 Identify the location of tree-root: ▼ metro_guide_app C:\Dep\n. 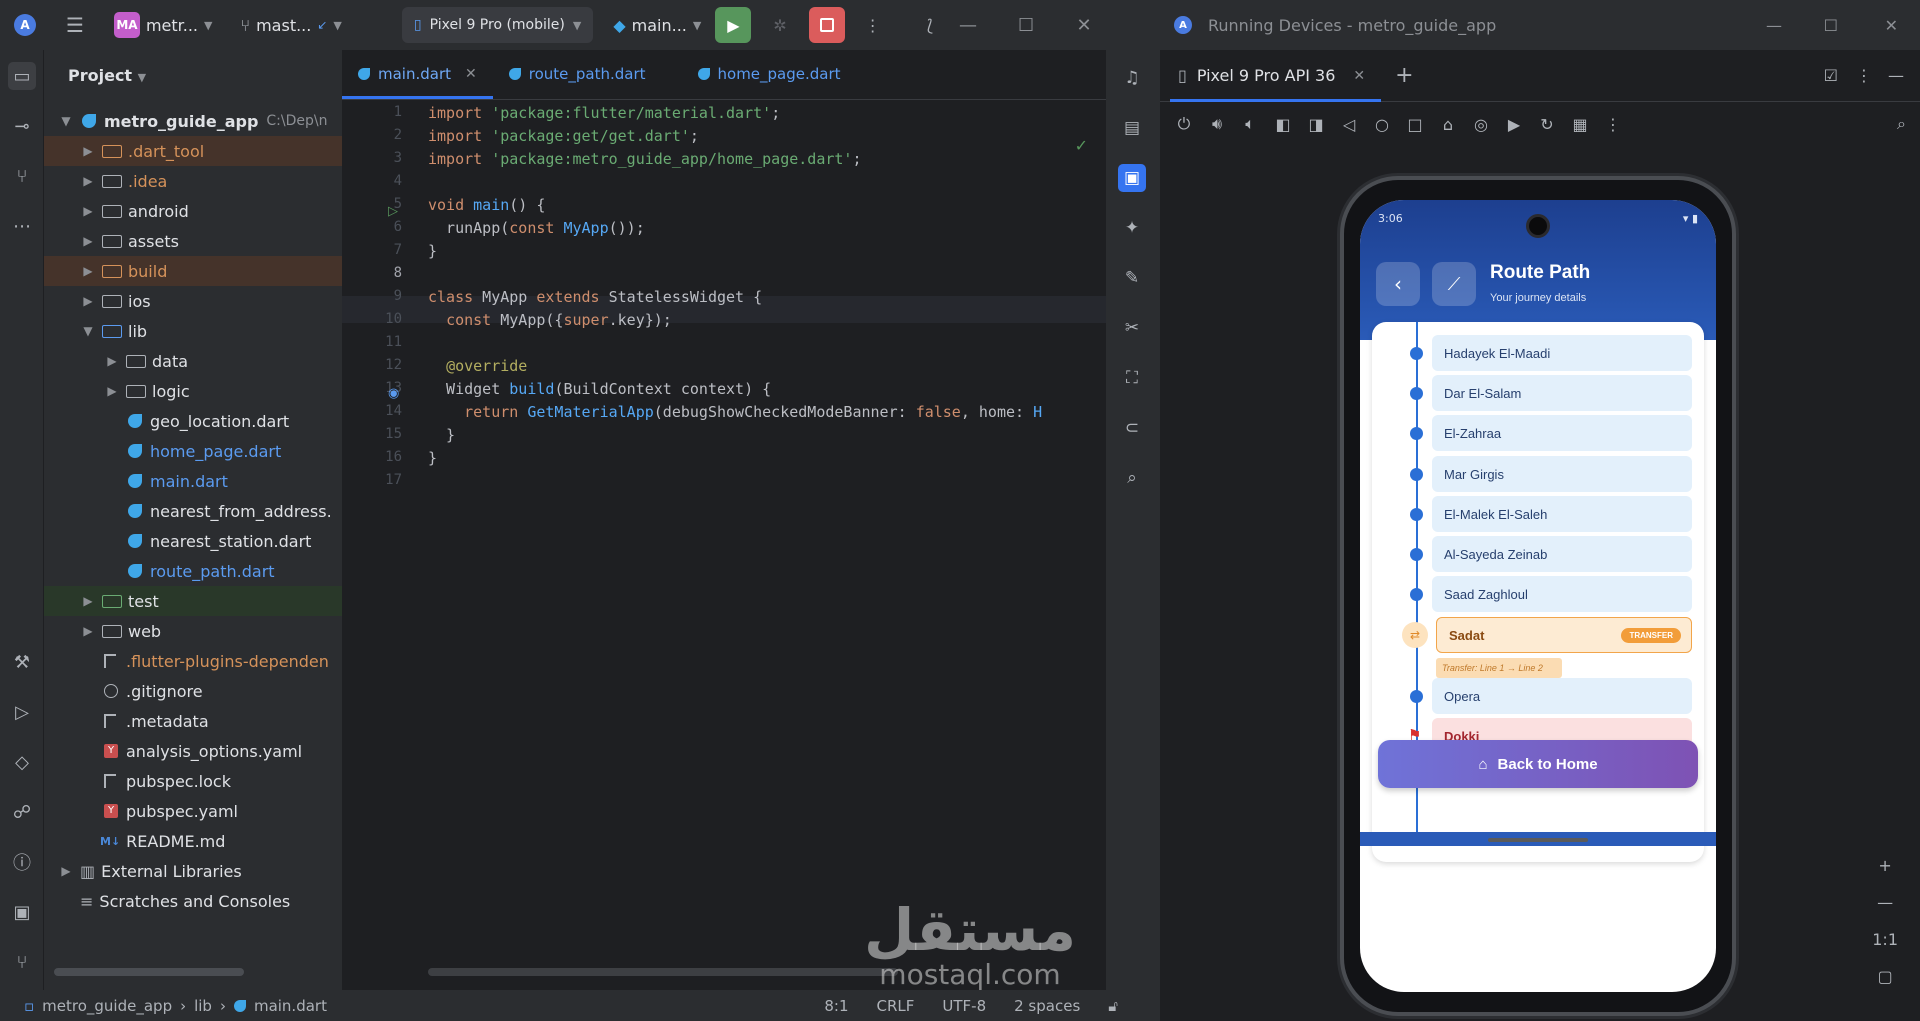
(193, 121).